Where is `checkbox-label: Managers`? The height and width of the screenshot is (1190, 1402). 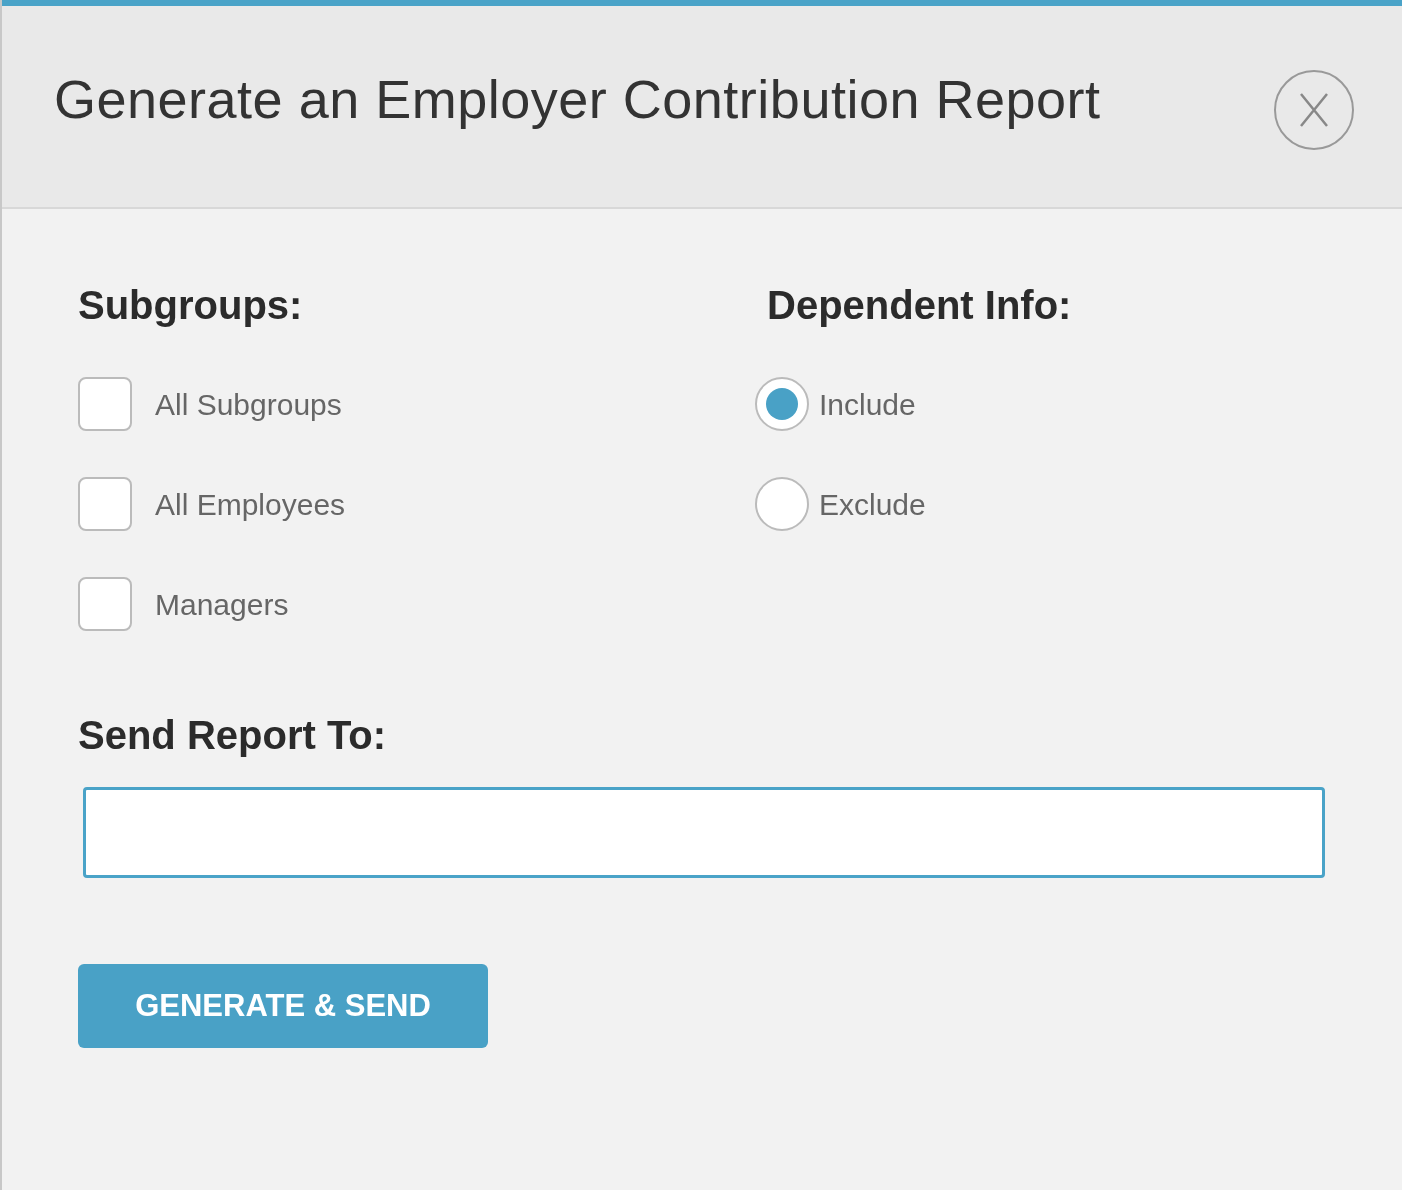 checkbox-label: Managers is located at coordinates (222, 604).